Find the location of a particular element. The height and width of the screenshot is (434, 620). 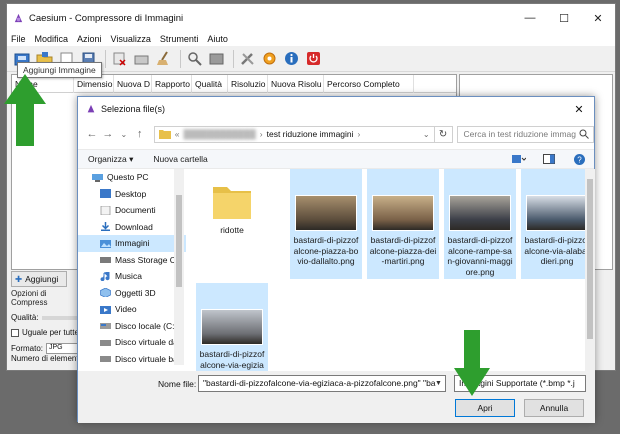

nav-item: Disco virtuale ba is located at coordinates (132, 359).